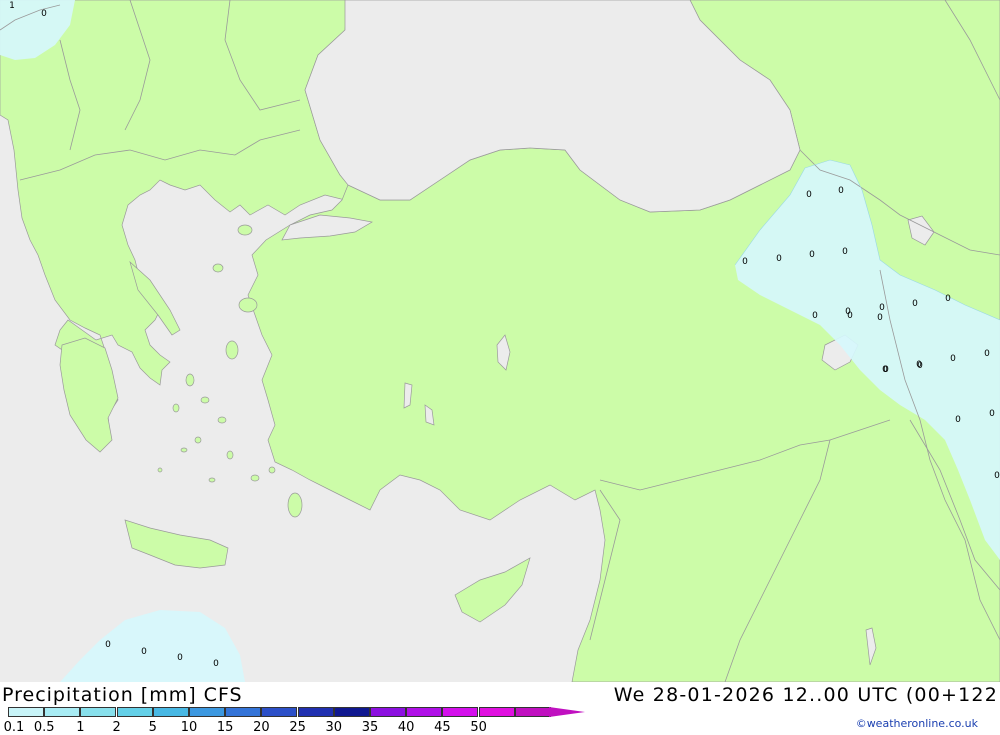 The height and width of the screenshot is (735, 1000). What do you see at coordinates (917, 723) in the screenshot?
I see `credit-link: ©weatheronline.co.uk` at bounding box center [917, 723].